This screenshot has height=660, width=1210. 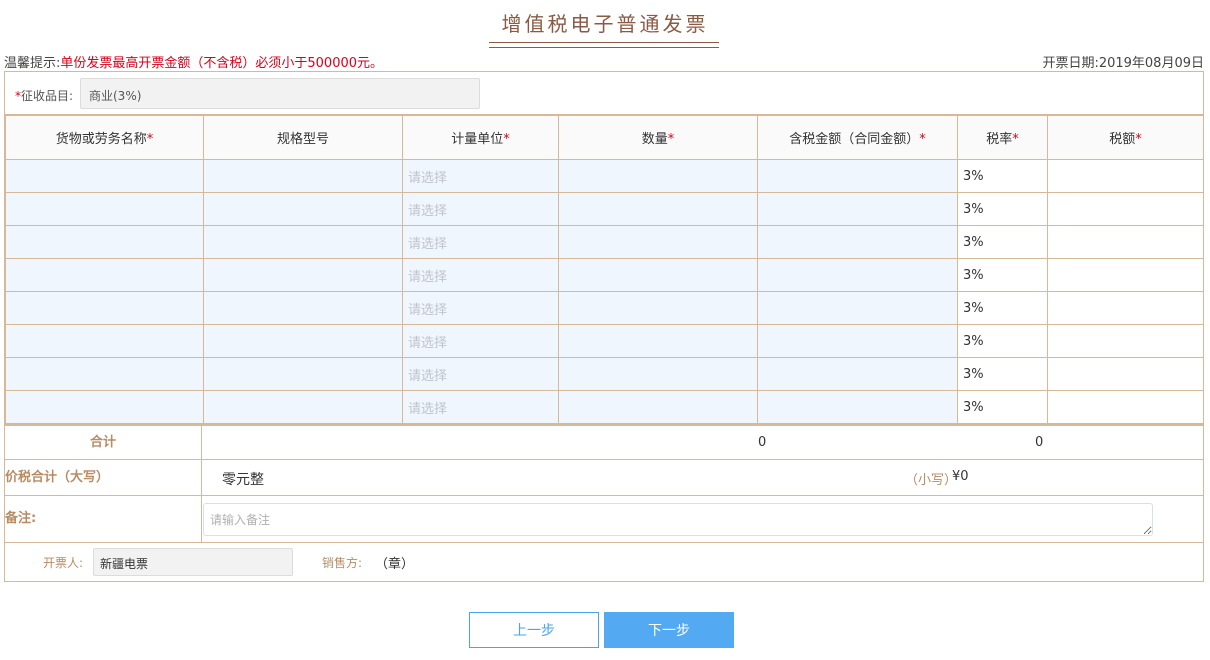 I want to click on invoice-title-wrap: 增值税电子普通发票, so click(x=605, y=26).